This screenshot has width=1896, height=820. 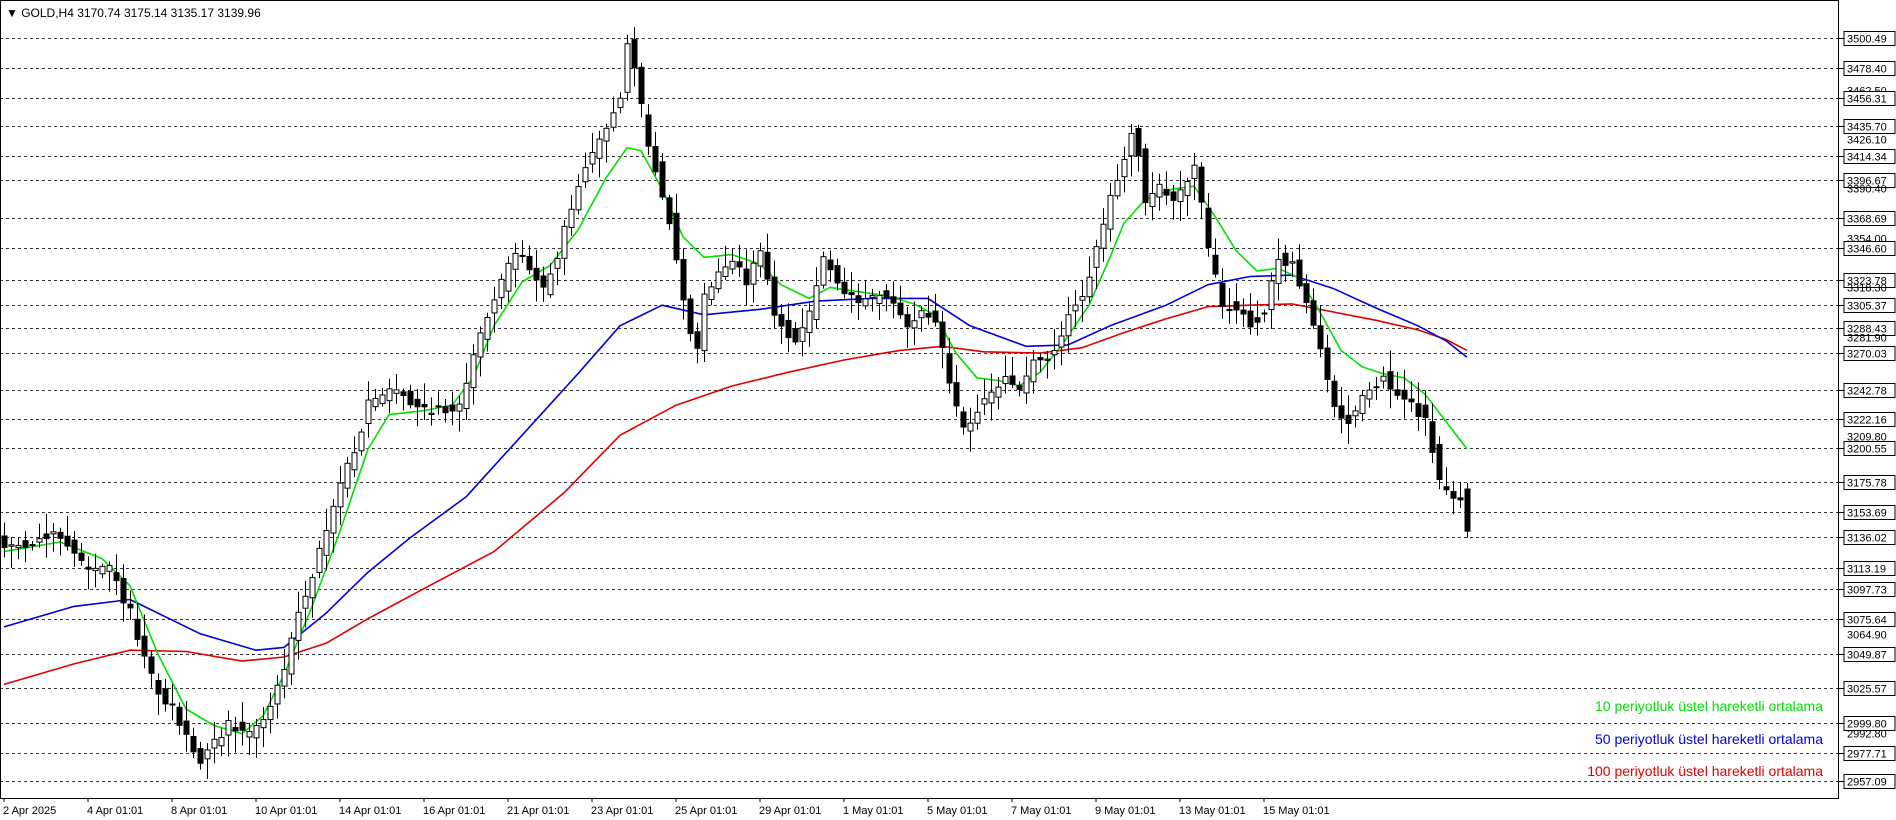 What do you see at coordinates (1709, 706) in the screenshot?
I see `legend-ema10: 10 periyotluk üstel hareketli ortalama` at bounding box center [1709, 706].